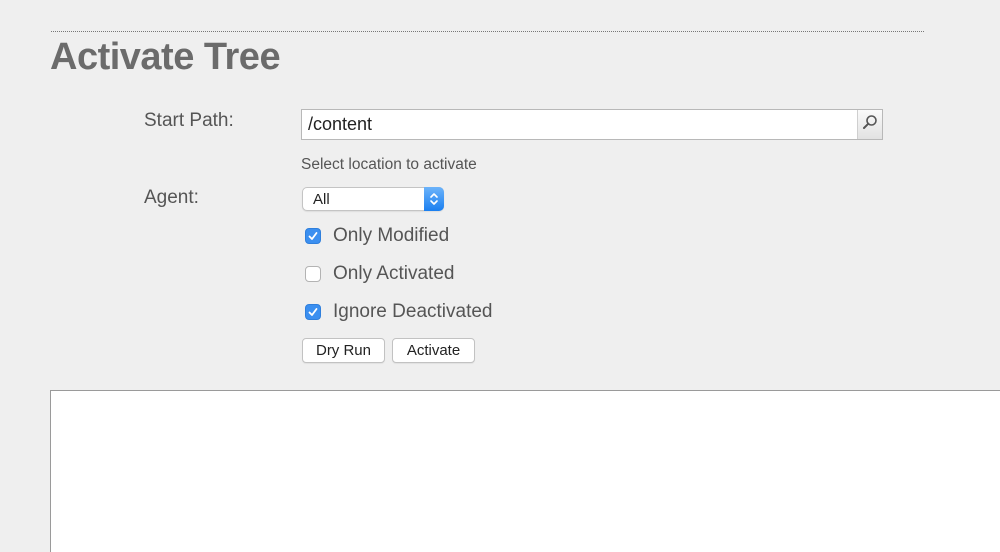 The height and width of the screenshot is (552, 1000). Describe the element at coordinates (373, 199) in the screenshot. I see `agent-select: All` at that location.